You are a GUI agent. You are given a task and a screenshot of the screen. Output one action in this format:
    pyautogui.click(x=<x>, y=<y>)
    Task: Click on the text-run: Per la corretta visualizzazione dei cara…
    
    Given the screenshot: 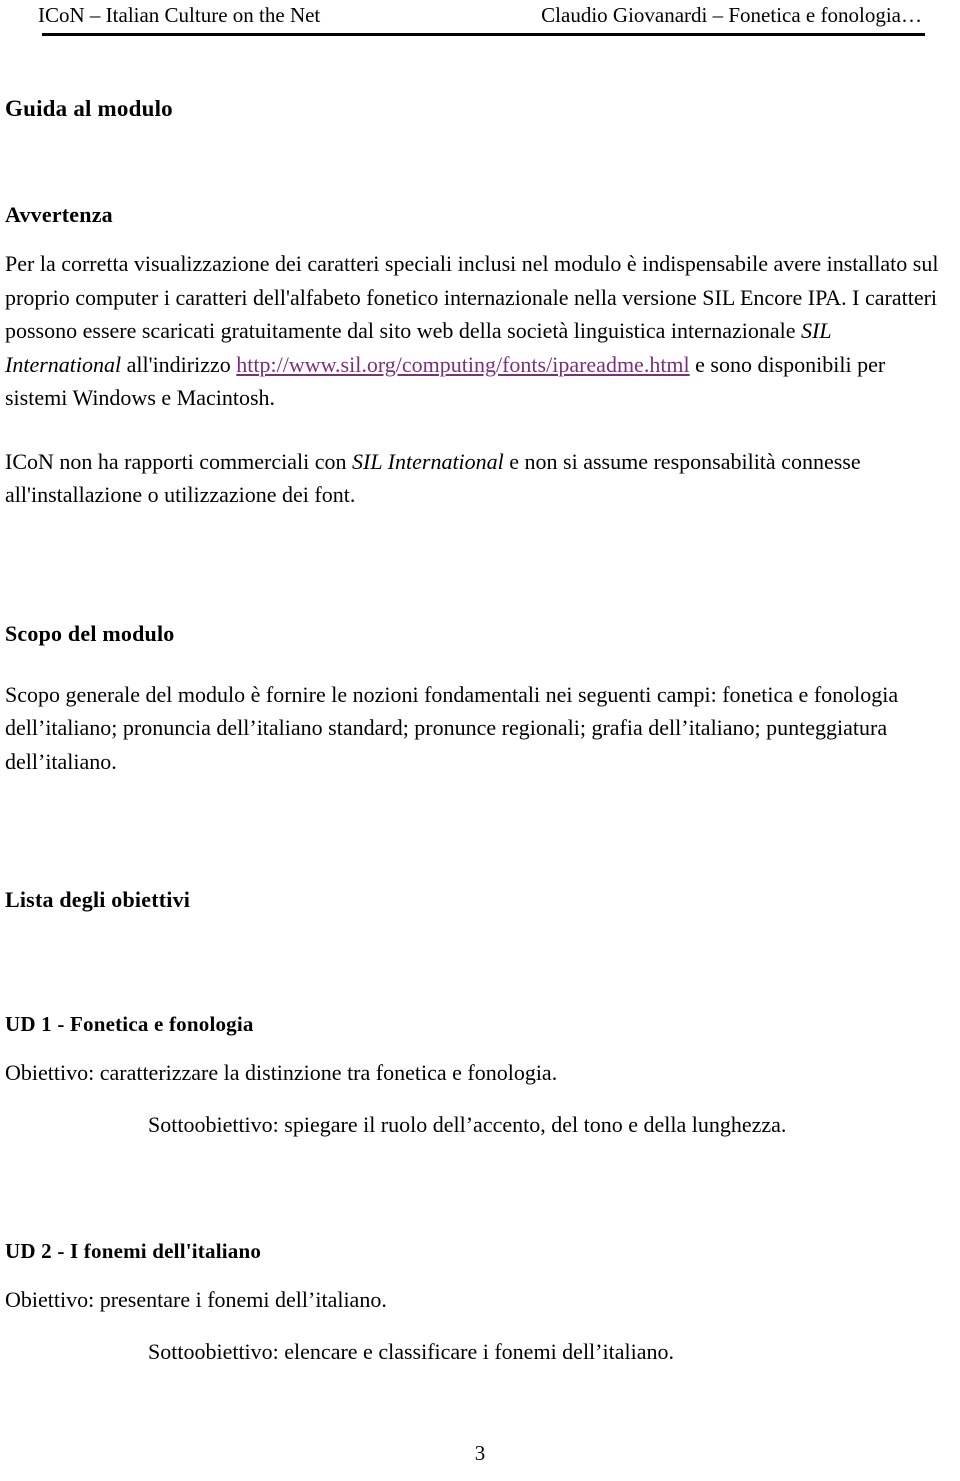 What is the action you would take?
    pyautogui.click(x=472, y=297)
    